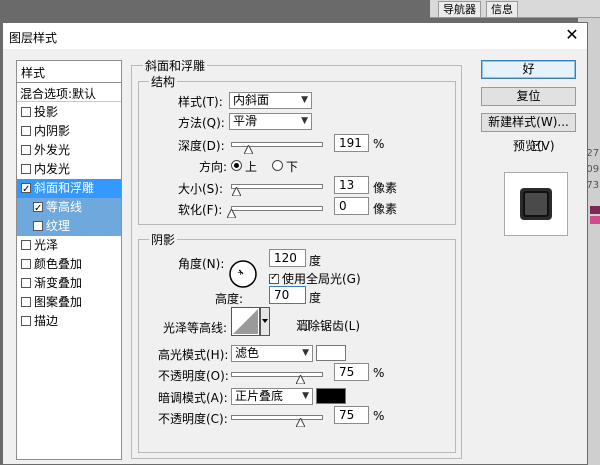 The width and height of the screenshot is (600, 465). I want to click on navigator-tab: 导航器, so click(459, 9).